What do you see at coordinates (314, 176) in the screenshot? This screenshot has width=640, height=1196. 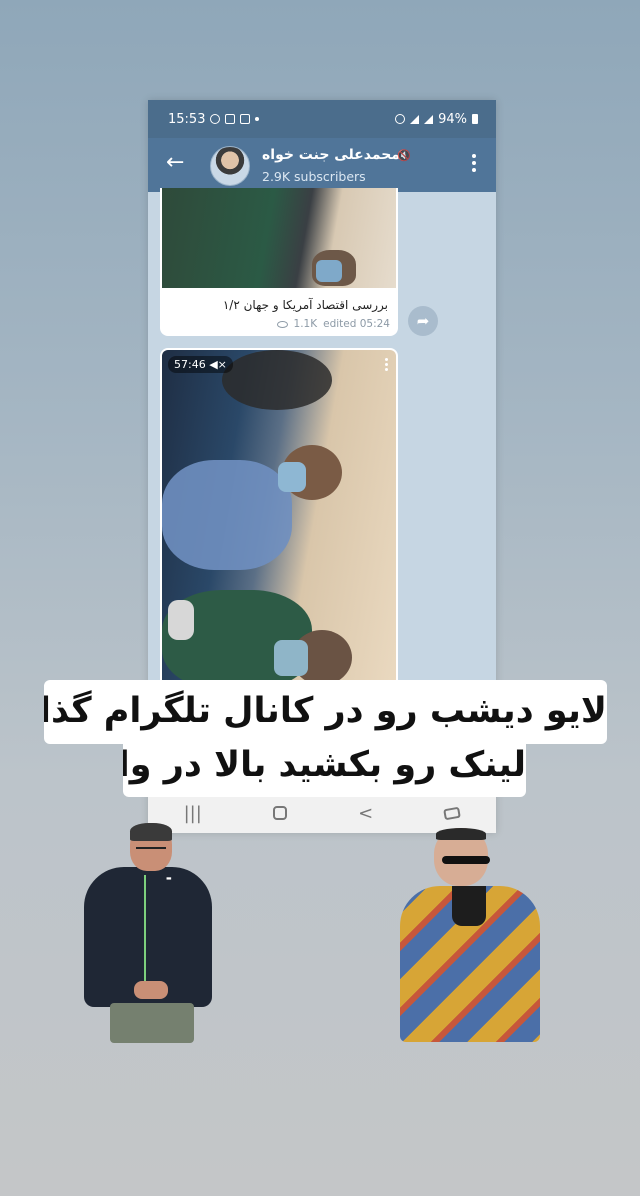 I see `subscriber-count: 2.9K subscribers` at bounding box center [314, 176].